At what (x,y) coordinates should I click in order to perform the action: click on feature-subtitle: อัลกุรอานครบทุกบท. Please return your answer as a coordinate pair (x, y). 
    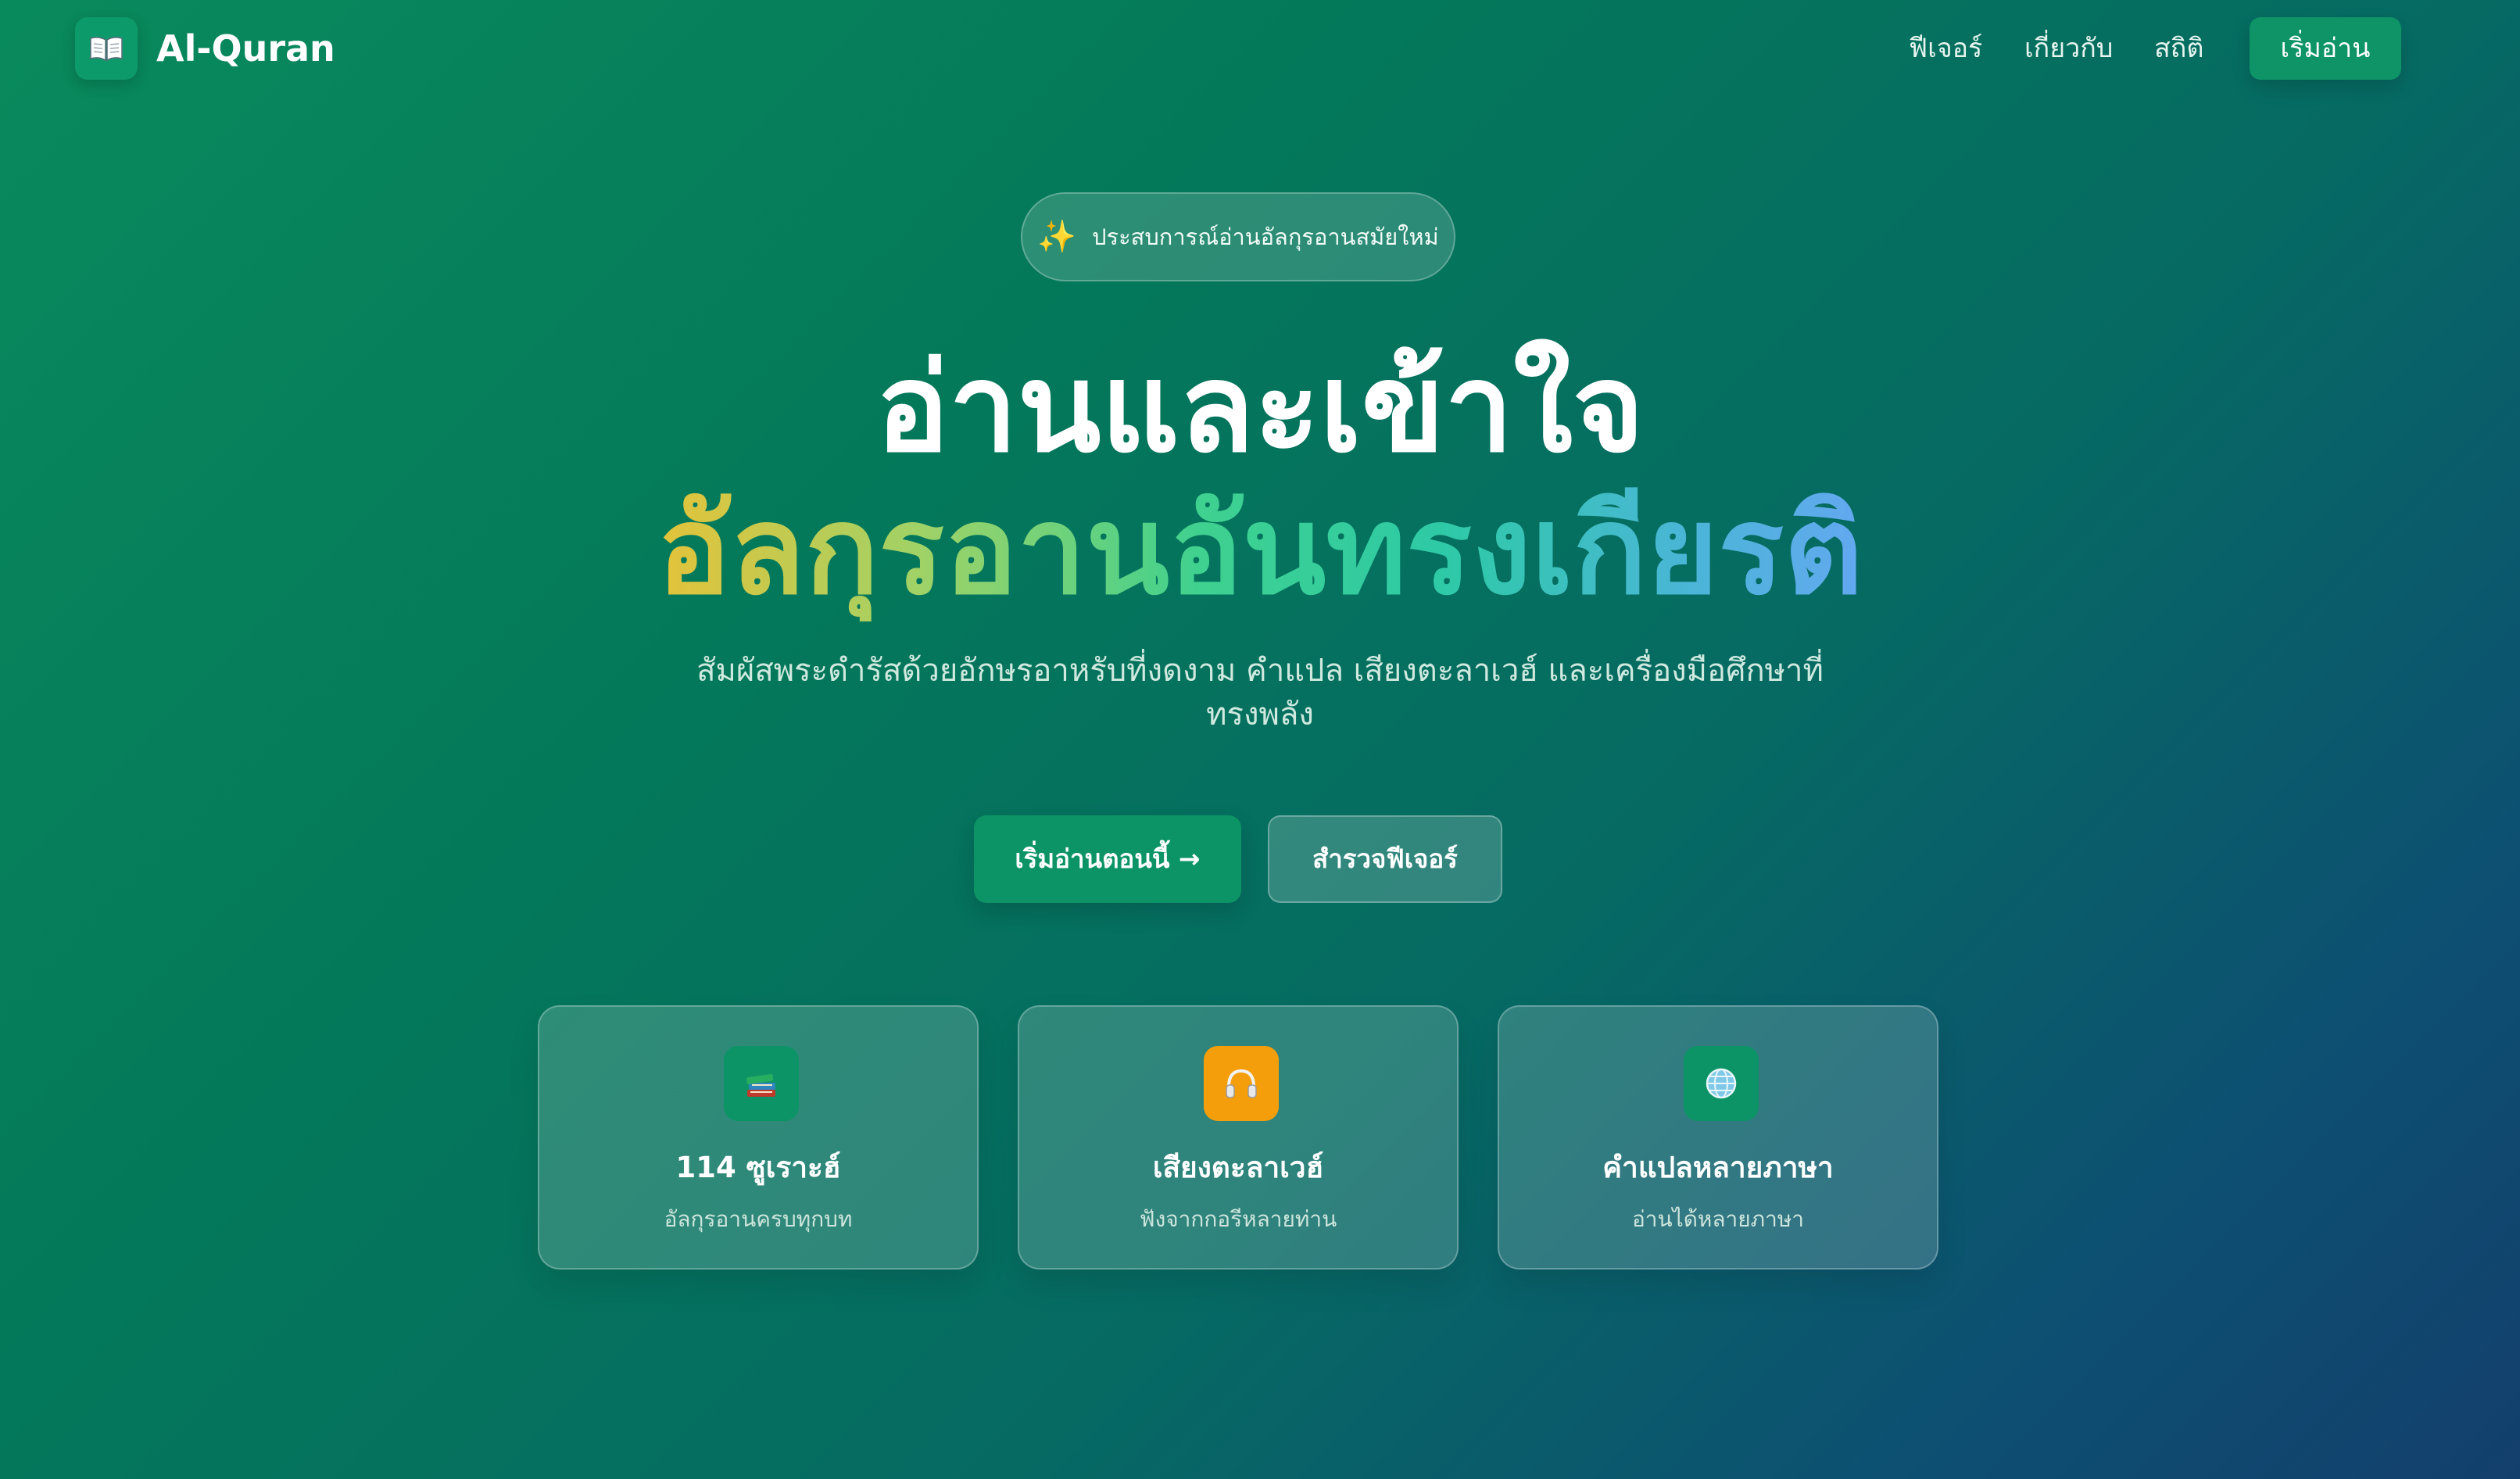
    Looking at the image, I should click on (758, 1219).